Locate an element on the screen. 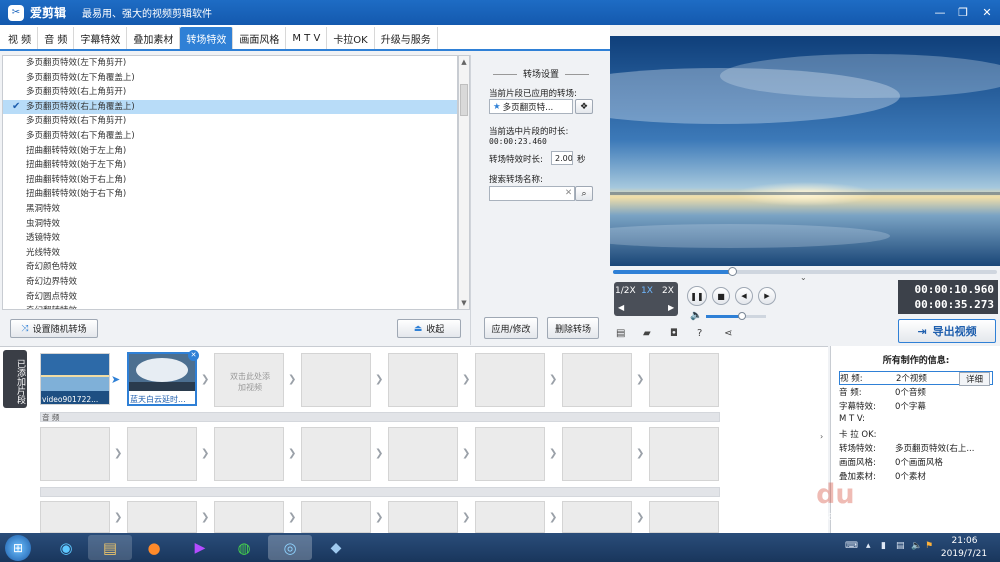 This screenshot has width=1000, height=562. tab-upgrade-service: 升级与服务 is located at coordinates (406, 38).